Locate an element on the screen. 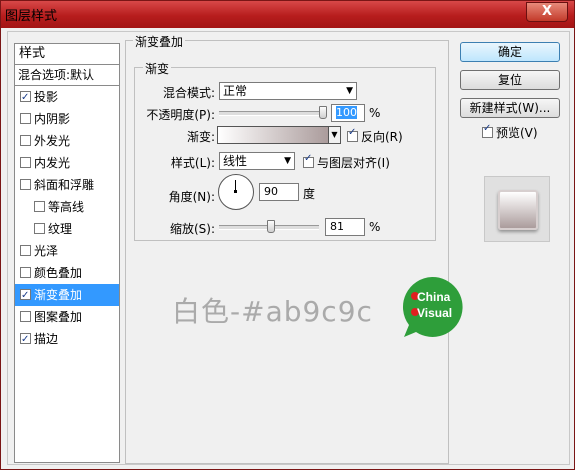  style-item: 斜面和浮雕 is located at coordinates (67, 185).